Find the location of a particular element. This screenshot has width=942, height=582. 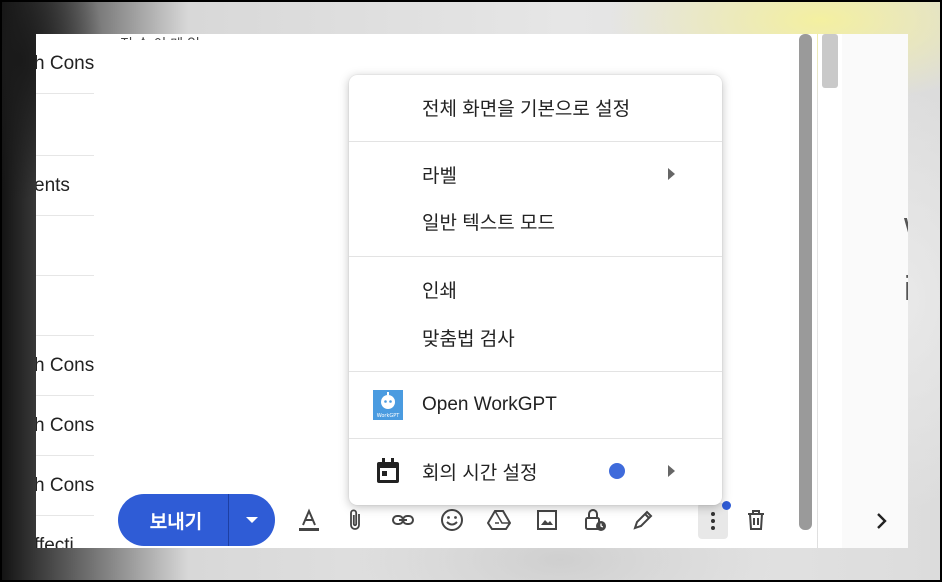

email-list-pane: h Cons ents h Cons h Cons h Cons ffecti is located at coordinates (65, 291).